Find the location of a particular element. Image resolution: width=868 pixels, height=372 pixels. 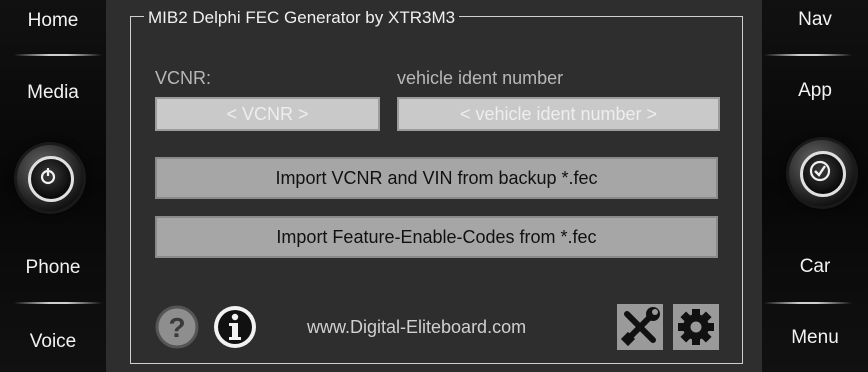

import-fec-button: Import Feature-Enable-Codes from *.fec is located at coordinates (436, 237).